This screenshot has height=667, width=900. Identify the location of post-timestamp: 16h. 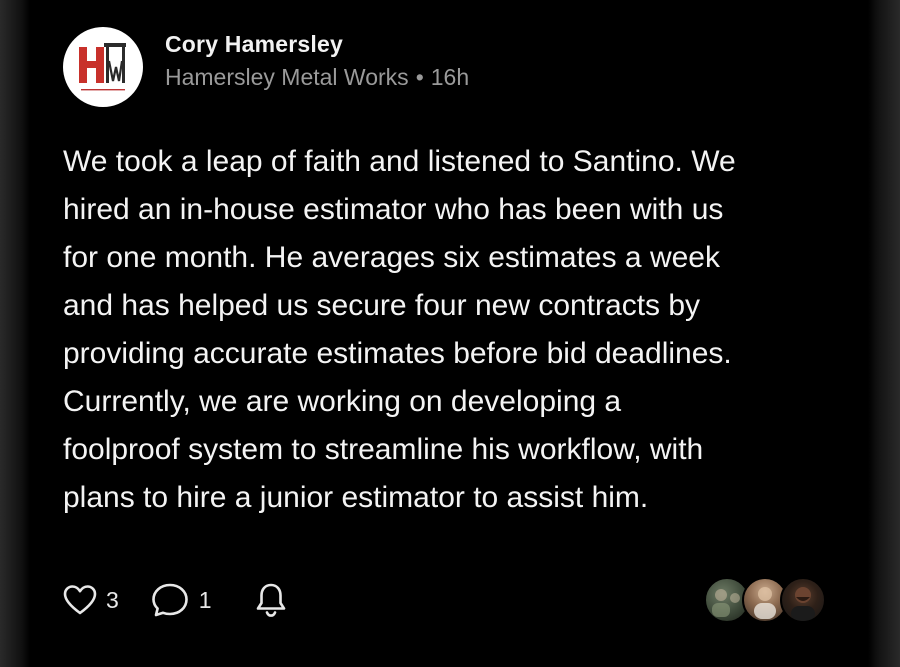
(450, 77).